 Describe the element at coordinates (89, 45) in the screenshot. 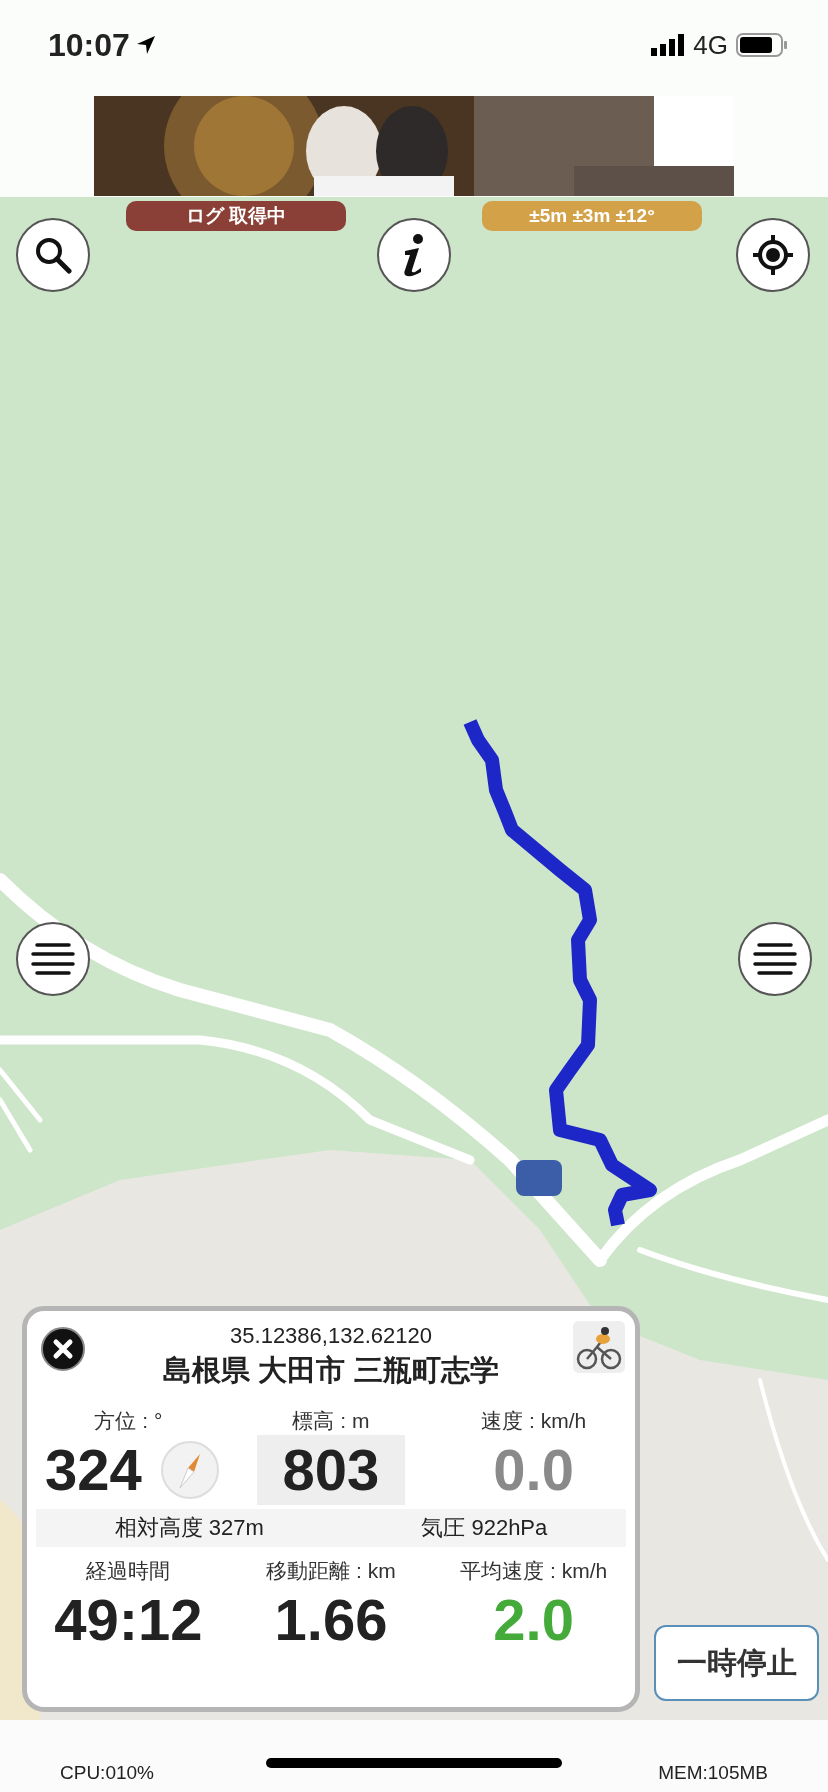

I see `clock-time: 10:07` at that location.